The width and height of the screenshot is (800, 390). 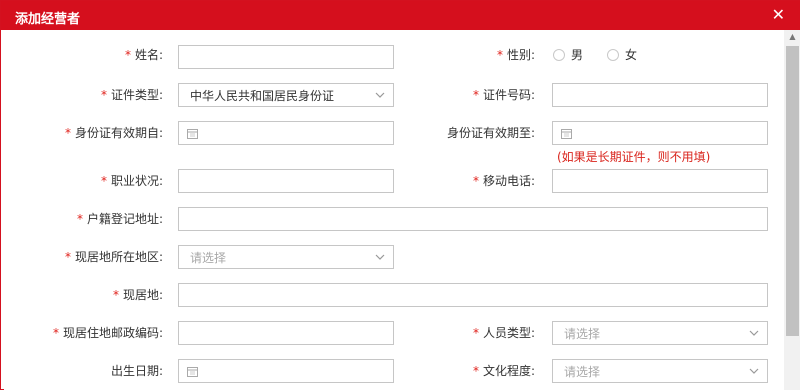 What do you see at coordinates (577, 55) in the screenshot?
I see `gender-male-label: 男` at bounding box center [577, 55].